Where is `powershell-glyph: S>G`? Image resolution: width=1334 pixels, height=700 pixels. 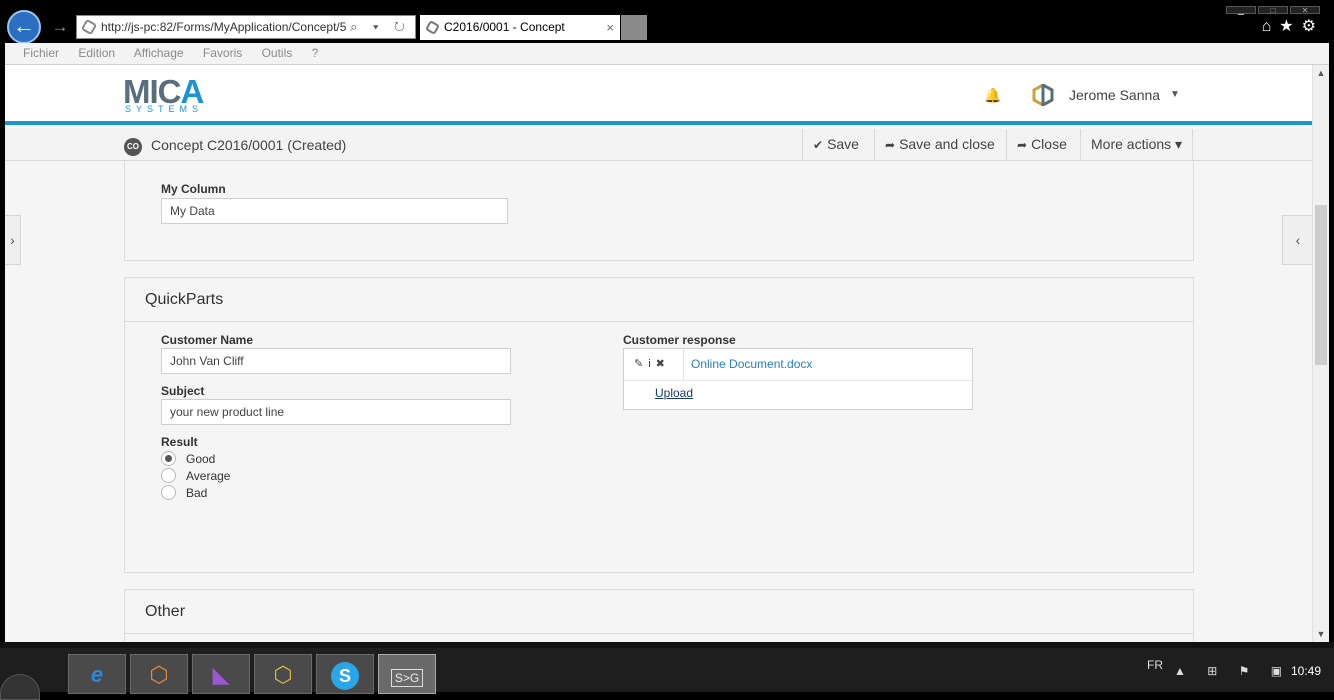 powershell-glyph: S>G is located at coordinates (407, 678).